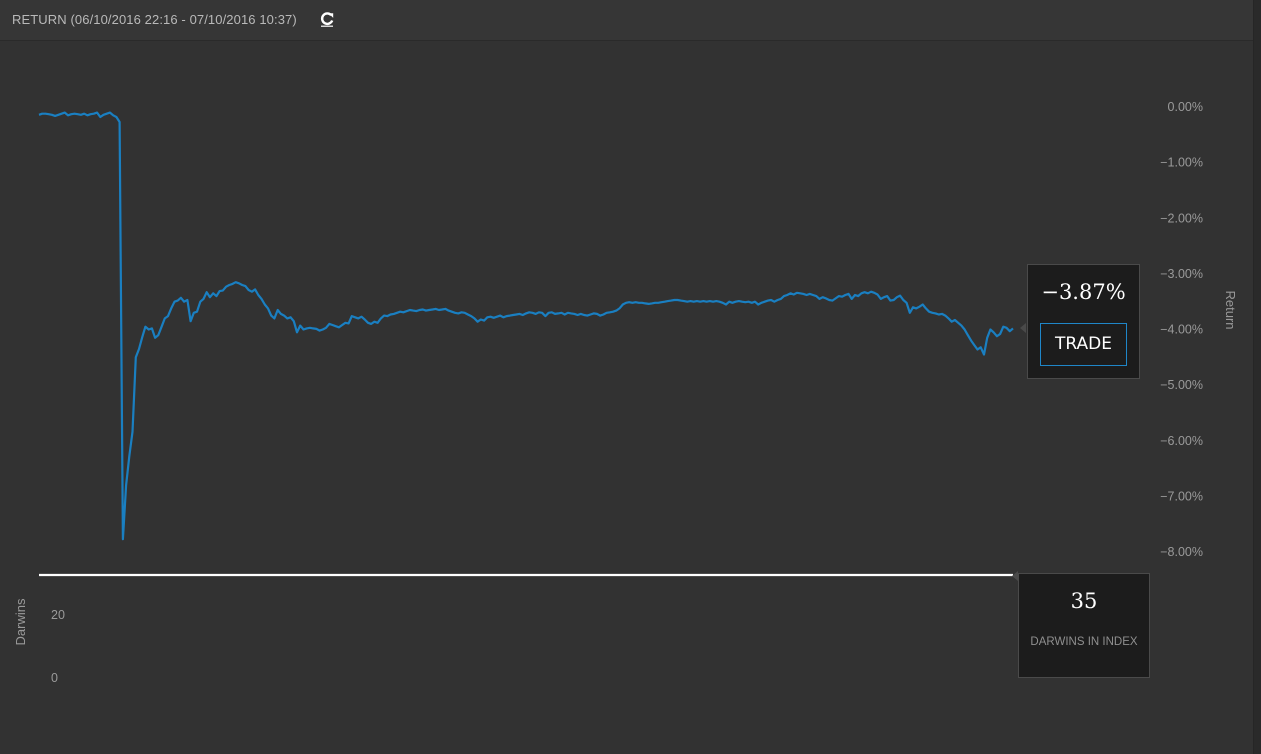  Describe the element at coordinates (1084, 642) in the screenshot. I see `darwins-in-index-label: DARWINS IN INDEX` at that location.